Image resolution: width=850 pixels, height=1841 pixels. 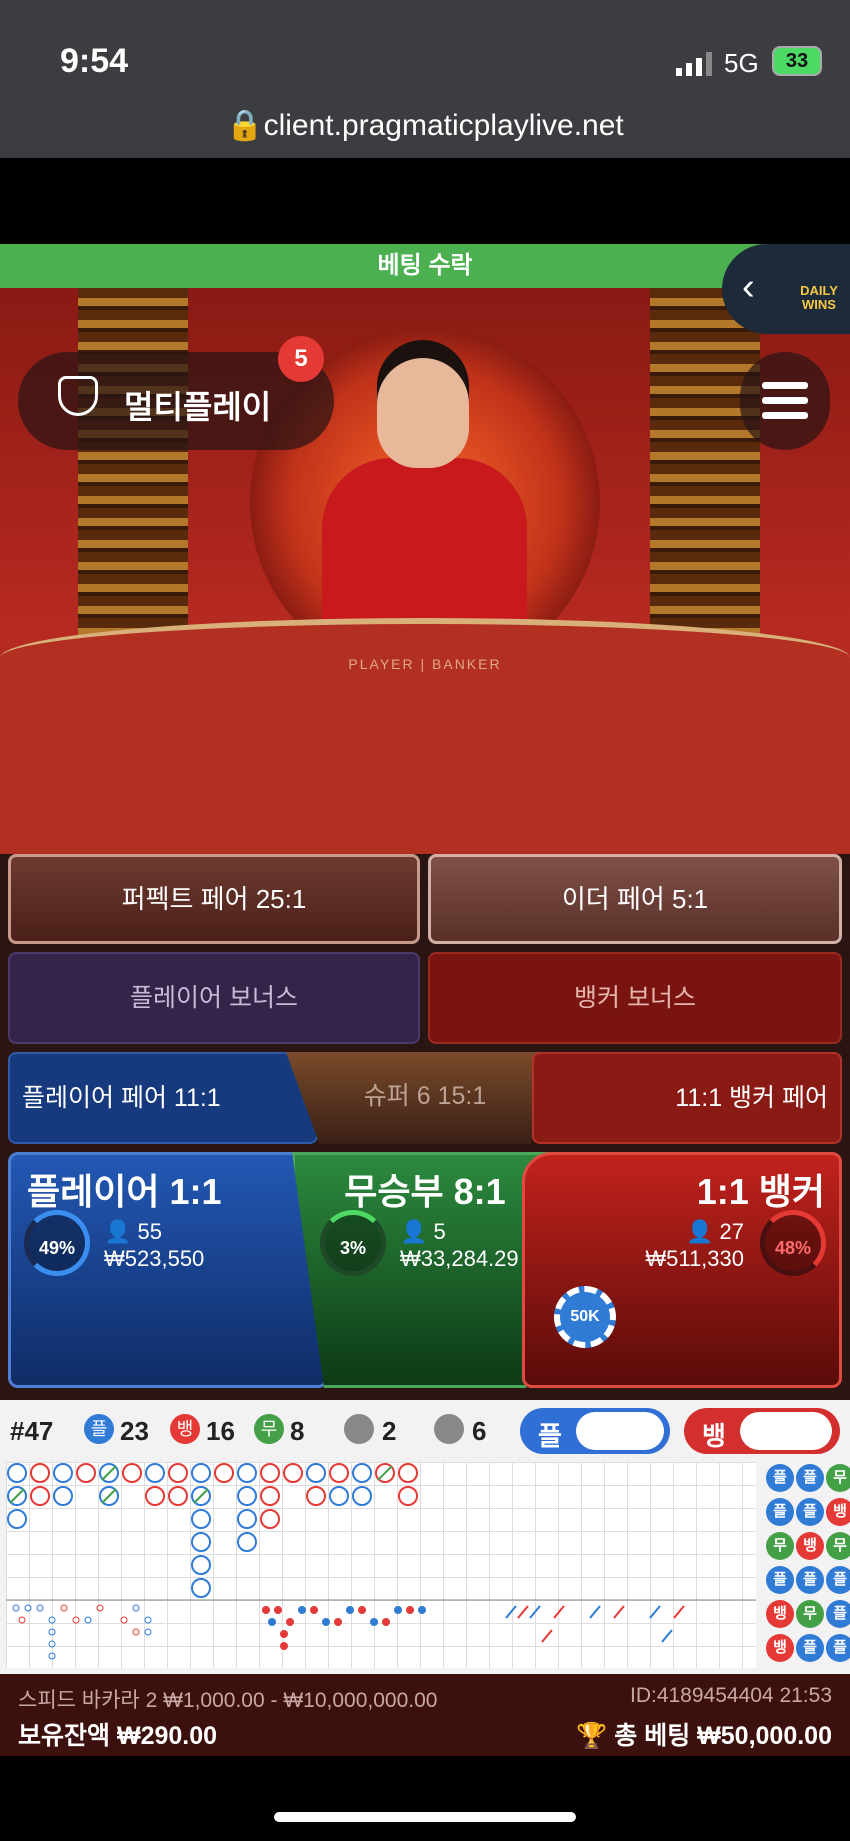 What do you see at coordinates (819, 297) in the screenshot?
I see `daily-wins-logo: DAILY WINS` at bounding box center [819, 297].